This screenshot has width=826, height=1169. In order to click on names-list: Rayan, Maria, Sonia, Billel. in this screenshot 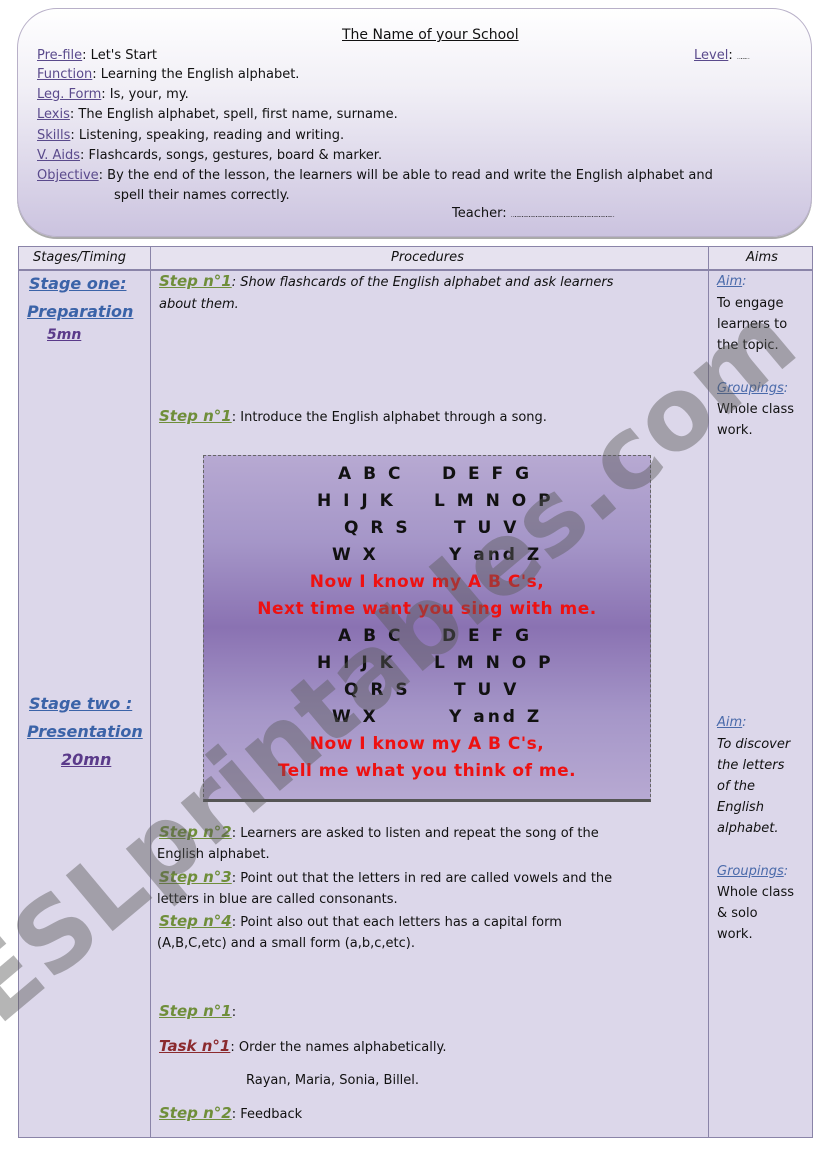, I will do `click(333, 1080)`.